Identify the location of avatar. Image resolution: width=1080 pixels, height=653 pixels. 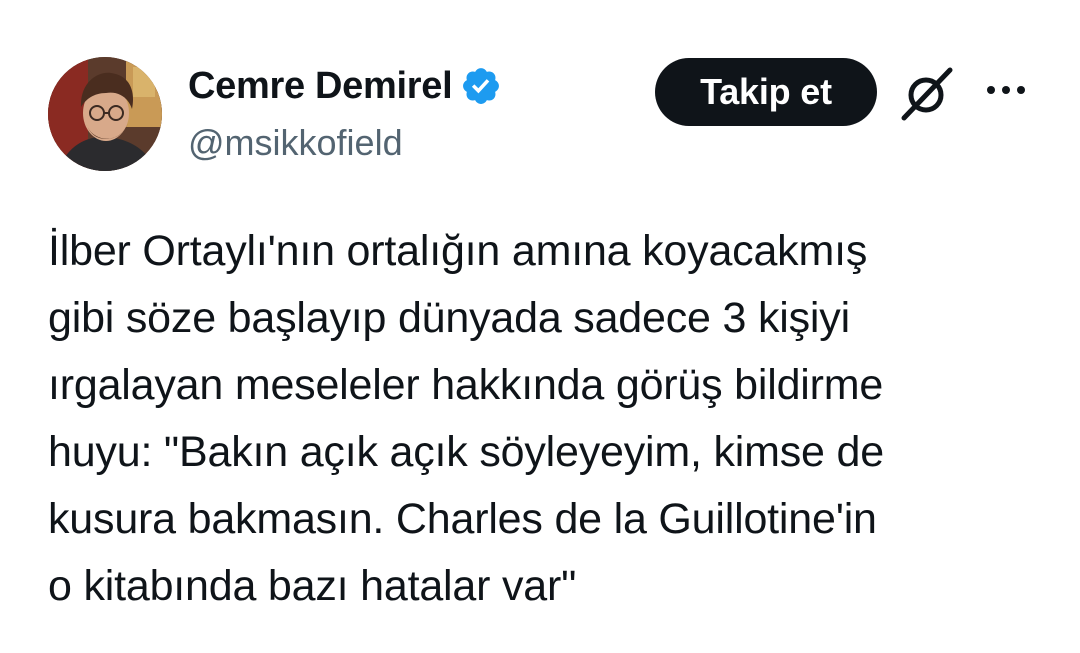
(105, 114).